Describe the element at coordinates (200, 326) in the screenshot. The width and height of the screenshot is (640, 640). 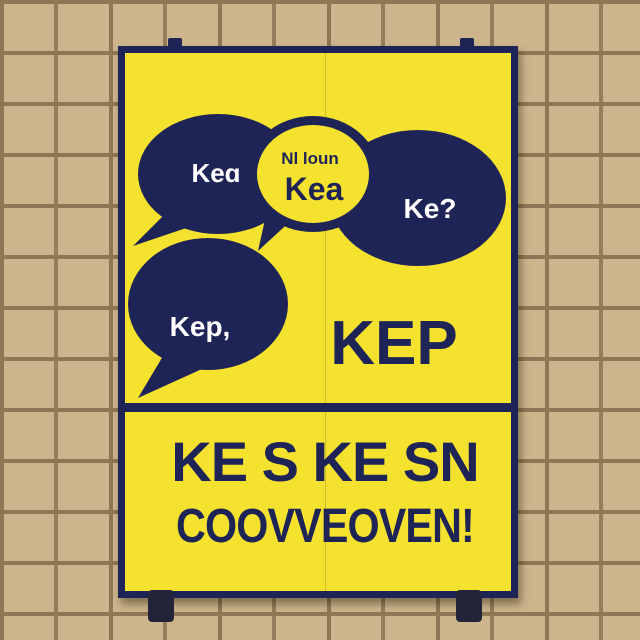
I see `bubble-4-text: Kep,` at that location.